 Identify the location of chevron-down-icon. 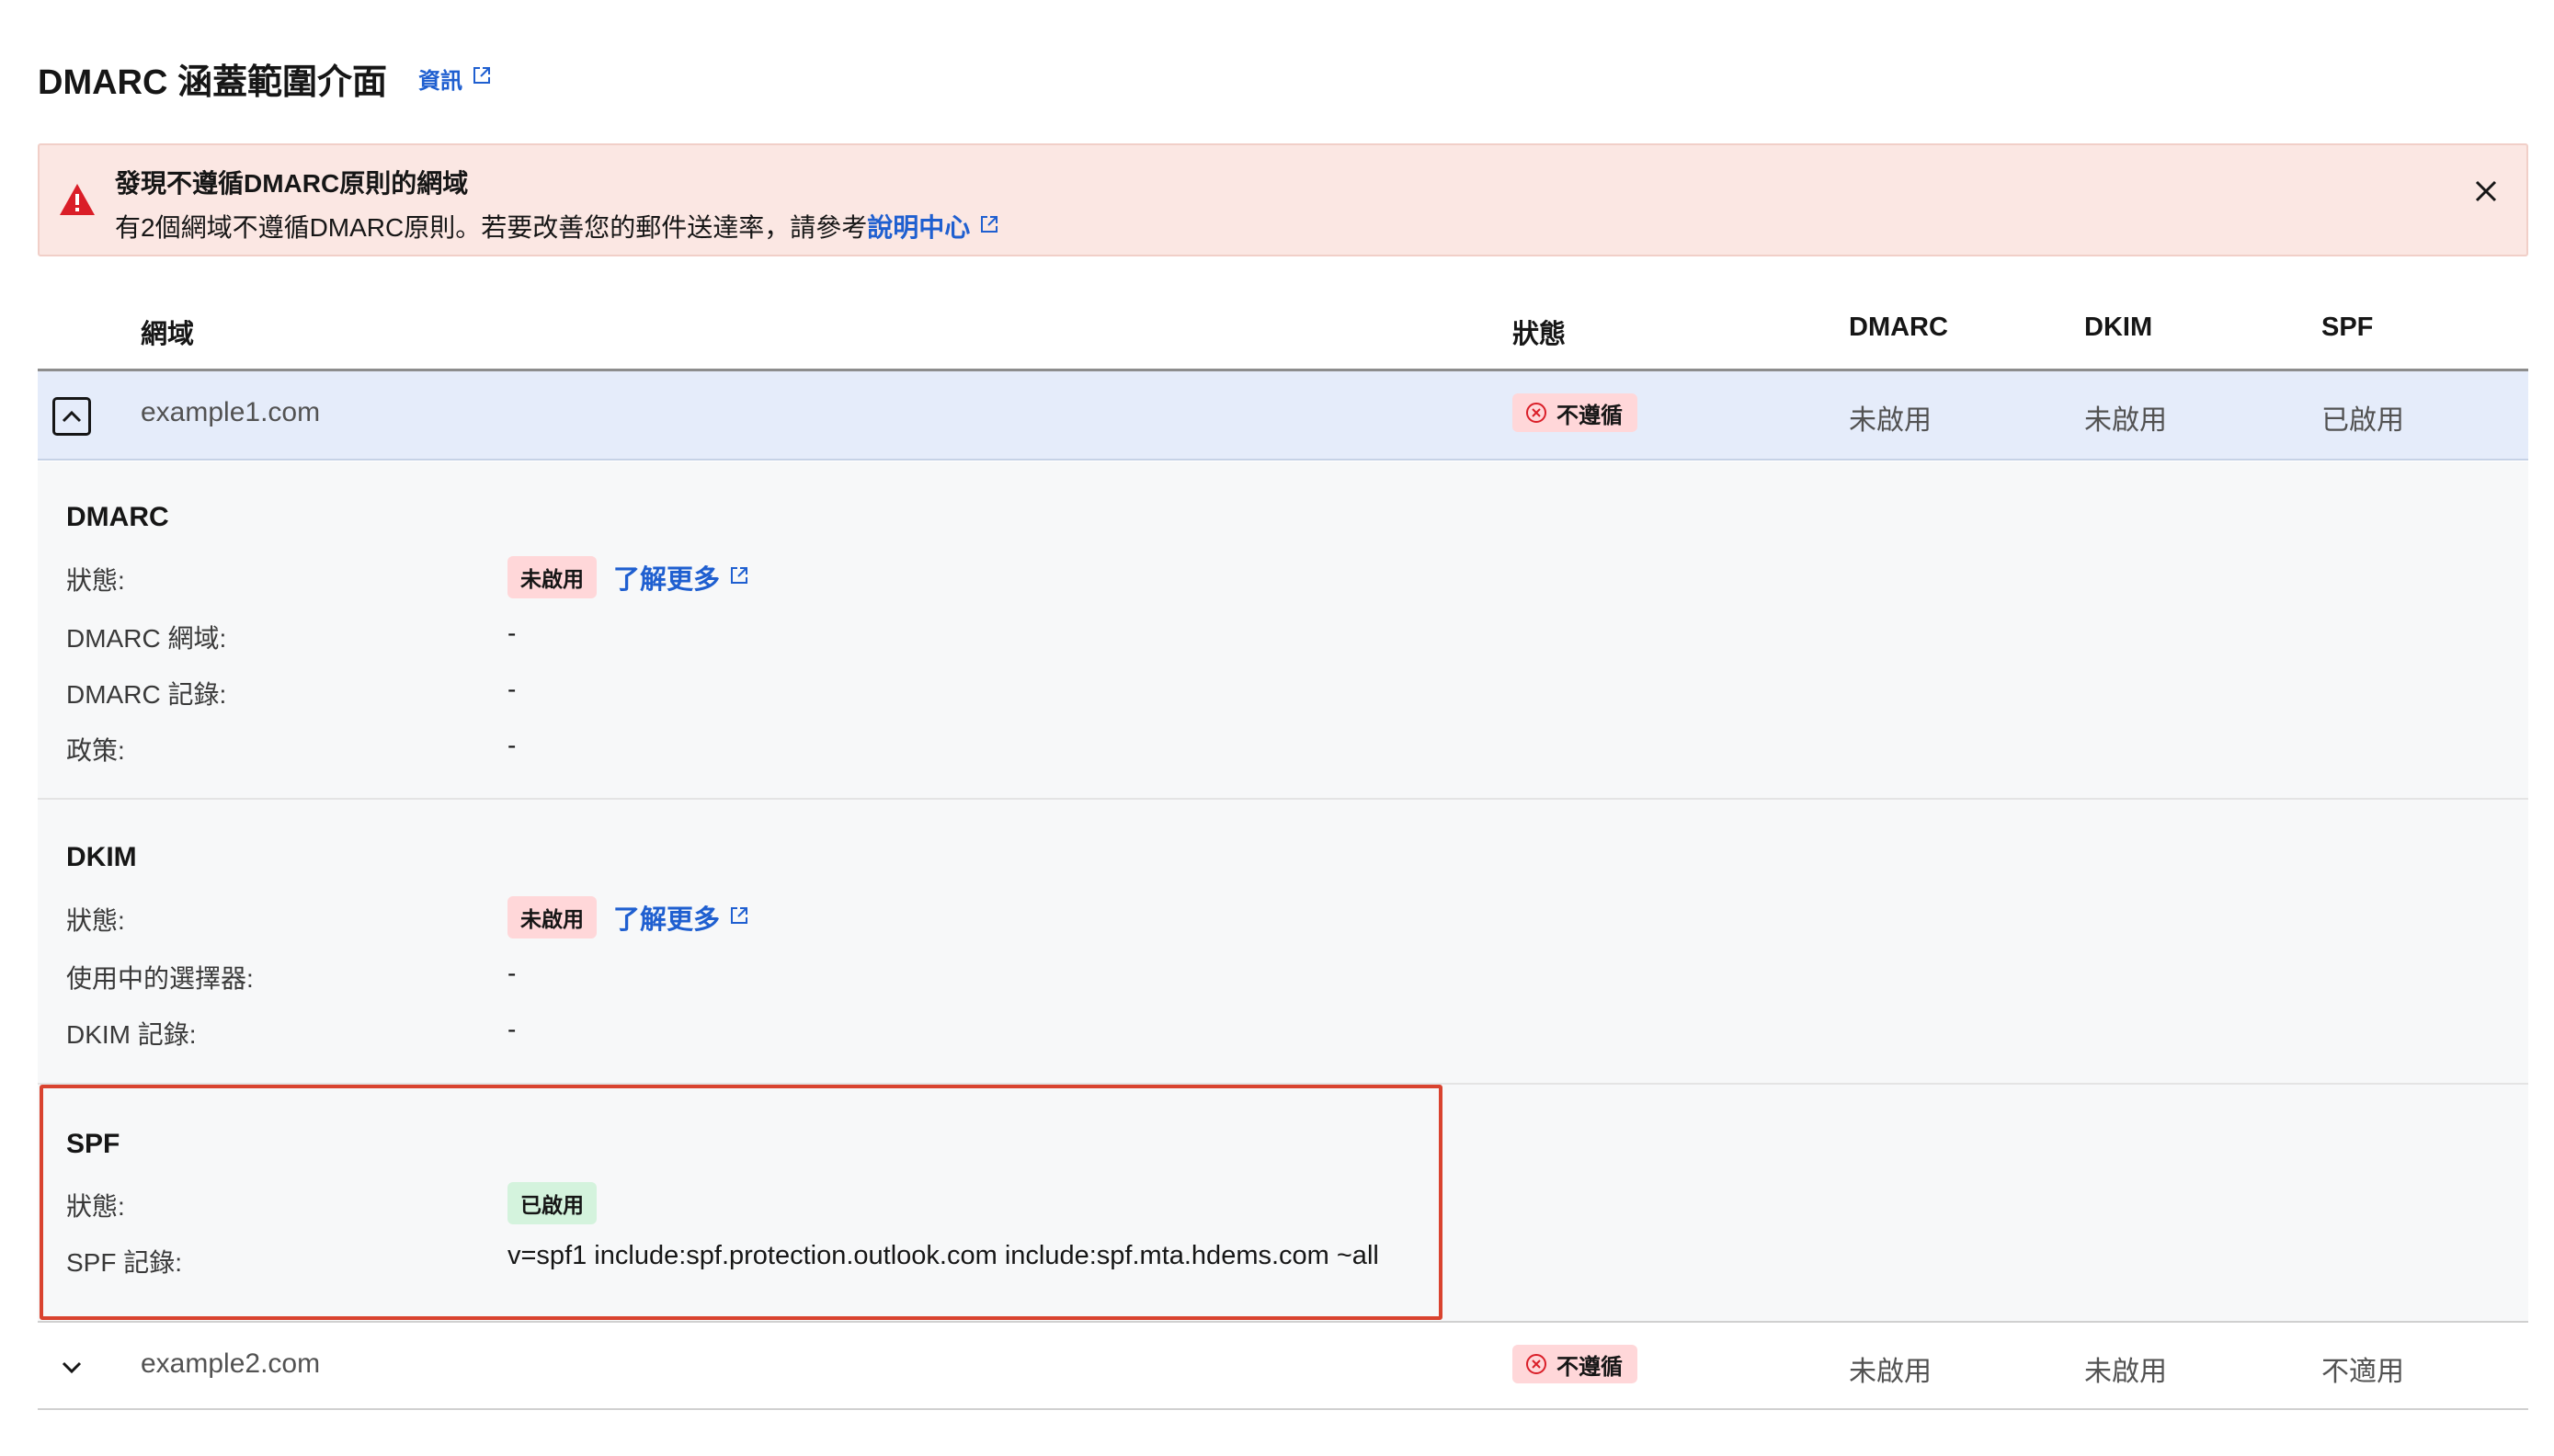
(72, 1367).